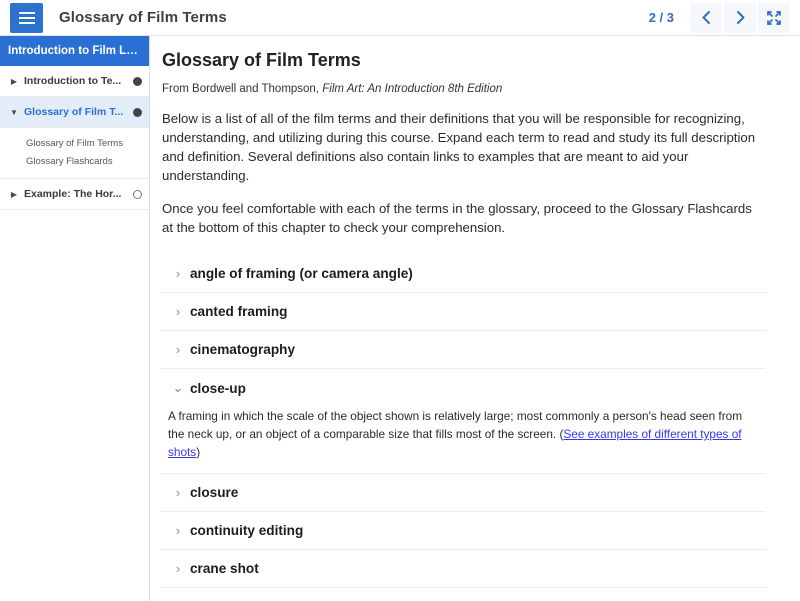 The image size is (800, 601). I want to click on term-header-angle-of-framing: › angle of framing (or camera angle), so click(463, 273).